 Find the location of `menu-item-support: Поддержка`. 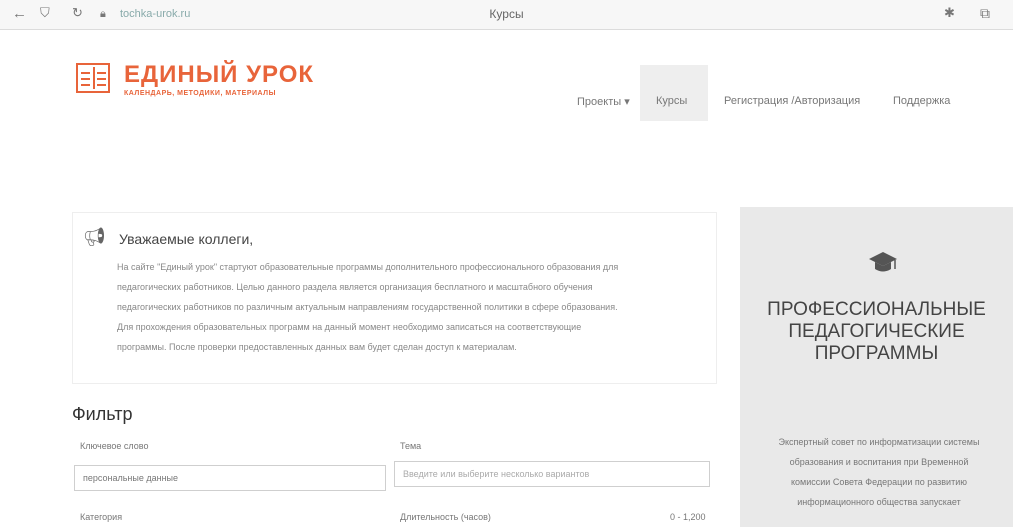

menu-item-support: Поддержка is located at coordinates (921, 101).